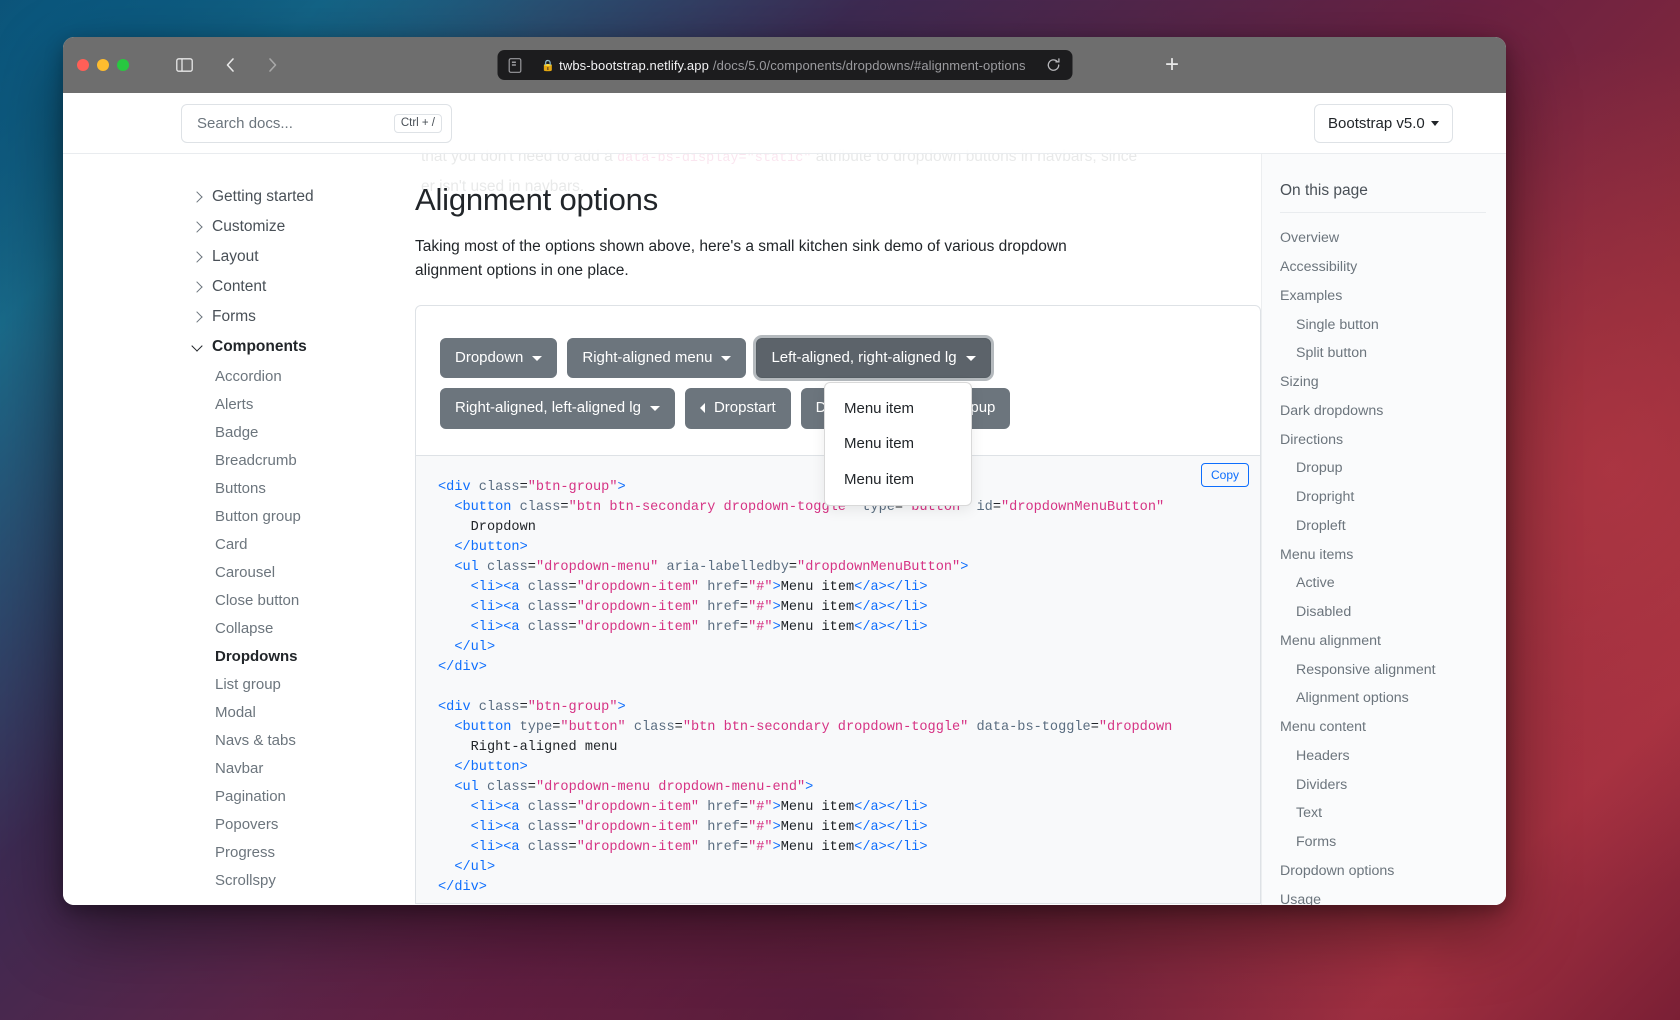  What do you see at coordinates (1383, 756) in the screenshot?
I see `toc-item-headers: Headers` at bounding box center [1383, 756].